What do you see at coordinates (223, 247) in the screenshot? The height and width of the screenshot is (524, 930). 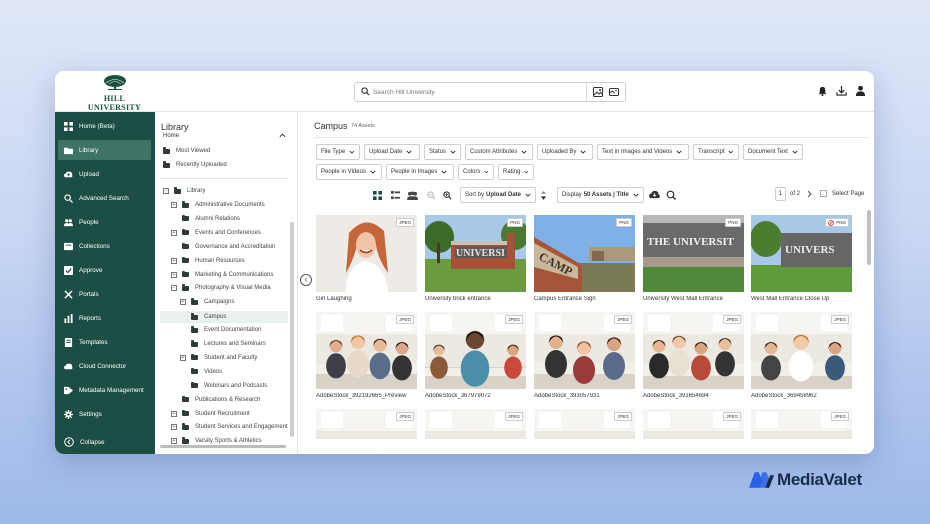 I see `tree-item: Governance and Accreditation` at bounding box center [223, 247].